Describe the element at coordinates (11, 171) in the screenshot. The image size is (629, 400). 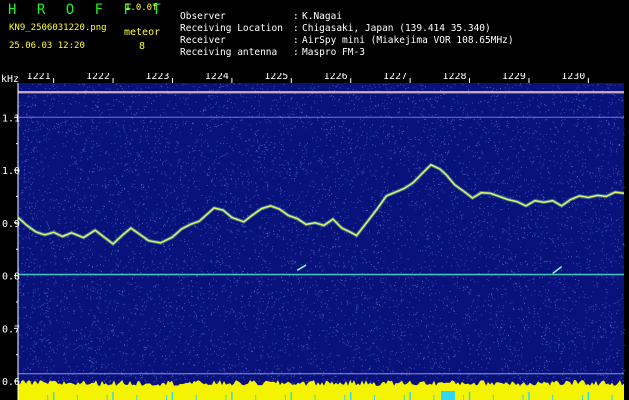
I see `y-tick-label: 1.0` at that location.